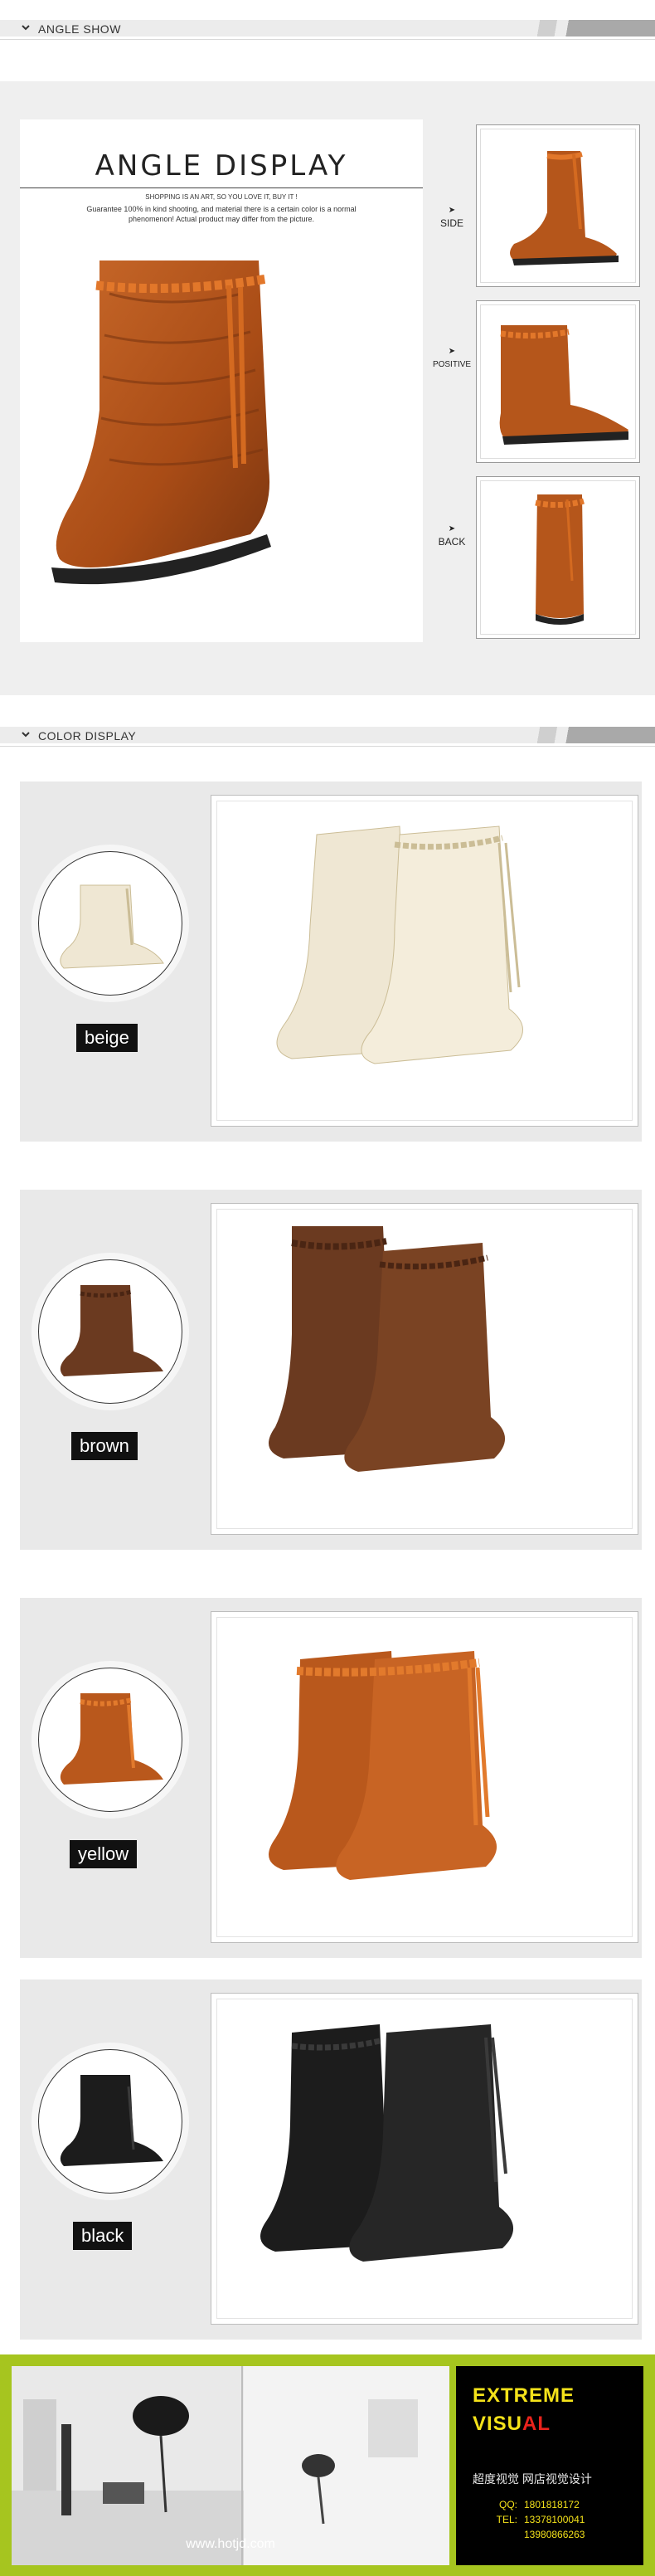 The height and width of the screenshot is (2576, 655). I want to click on view-label-back: BACK, so click(452, 542).